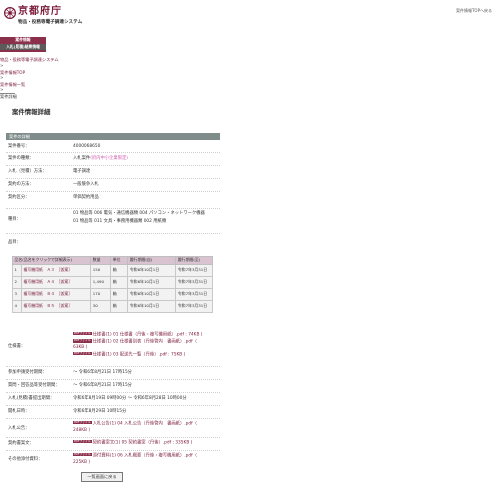  I want to click on kind-line: 01 物品等 011 文具・事務用機器類 002 用紙類, so click(120, 222).